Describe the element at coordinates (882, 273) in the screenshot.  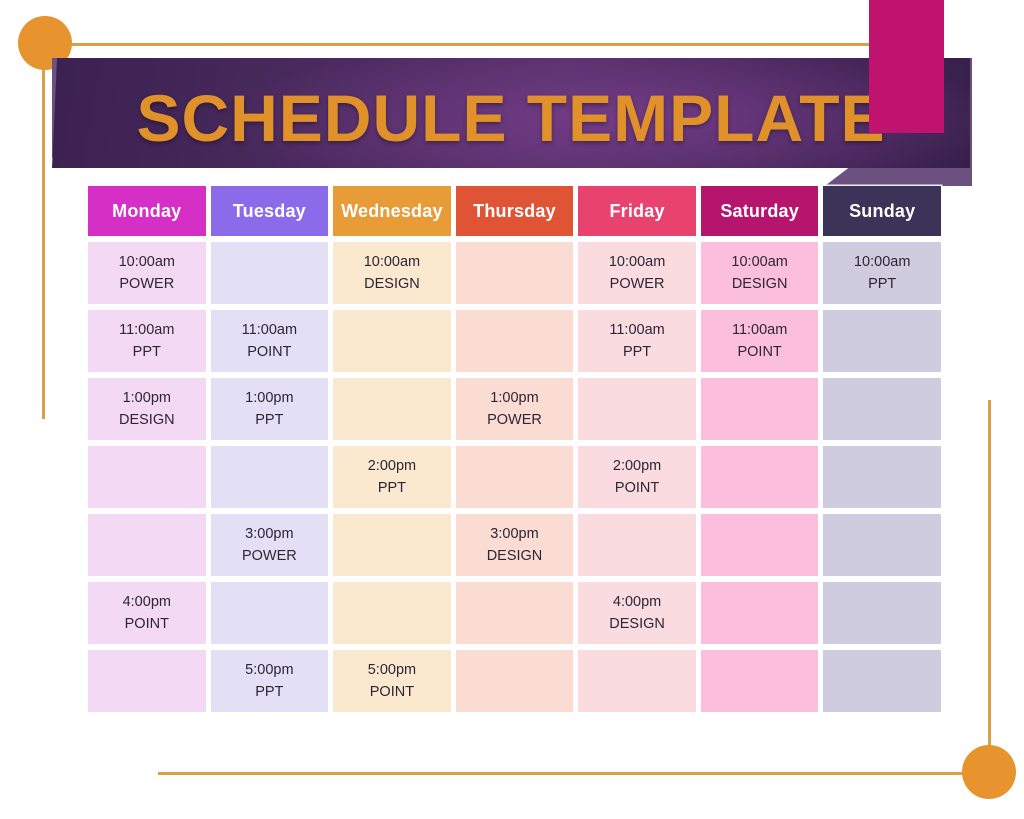
I see `schedule-cell: 10:00am PPT` at that location.